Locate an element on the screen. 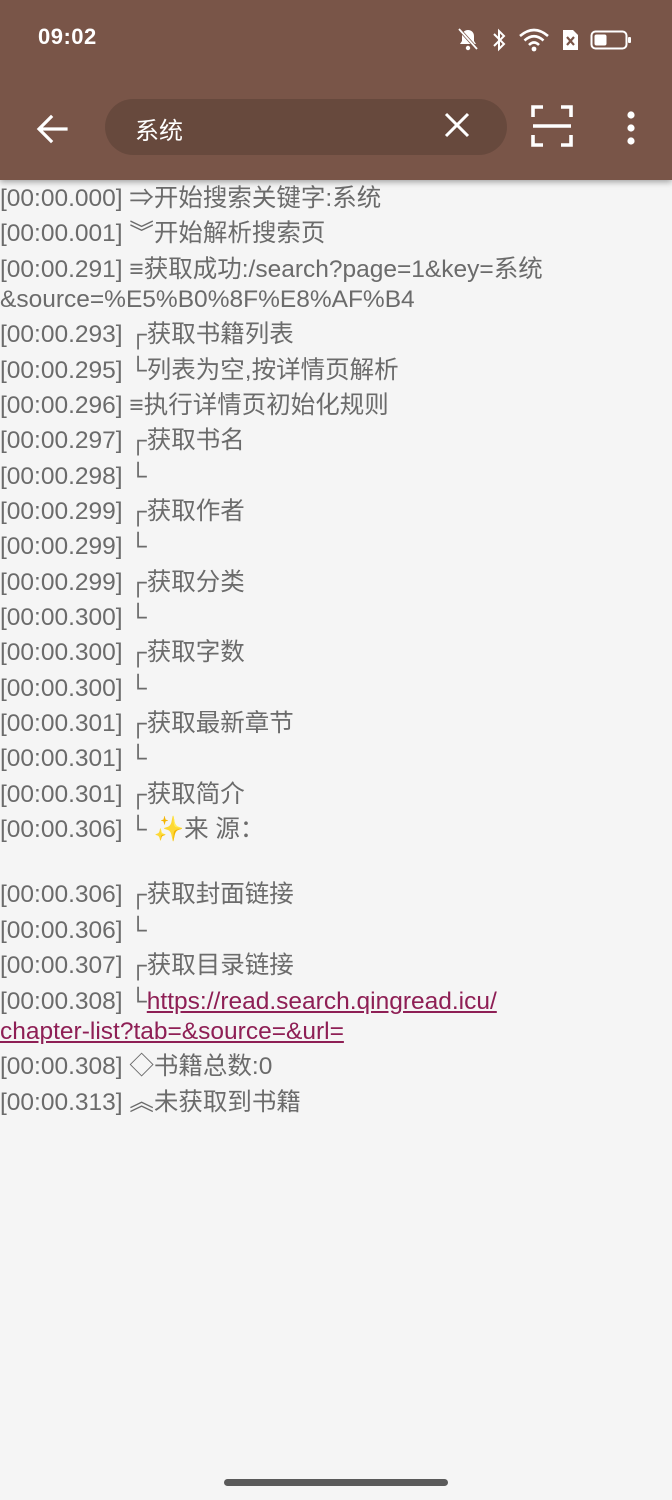 This screenshot has height=1500, width=672. back-arrow-icon is located at coordinates (52, 131).